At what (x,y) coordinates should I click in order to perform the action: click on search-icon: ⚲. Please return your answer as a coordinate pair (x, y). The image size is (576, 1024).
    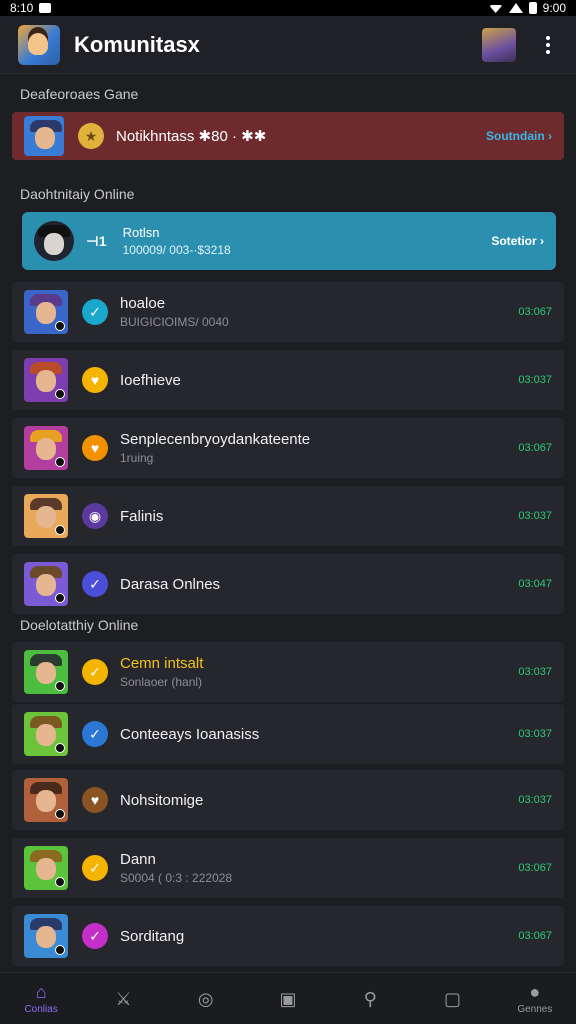
    Looking at the image, I should click on (370, 998).